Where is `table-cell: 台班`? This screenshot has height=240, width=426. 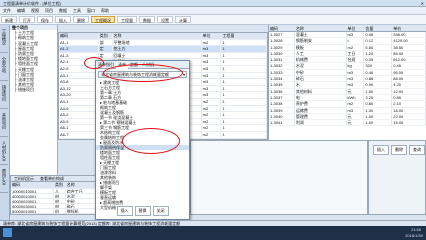 table-cell: 台班 is located at coordinates (356, 60).